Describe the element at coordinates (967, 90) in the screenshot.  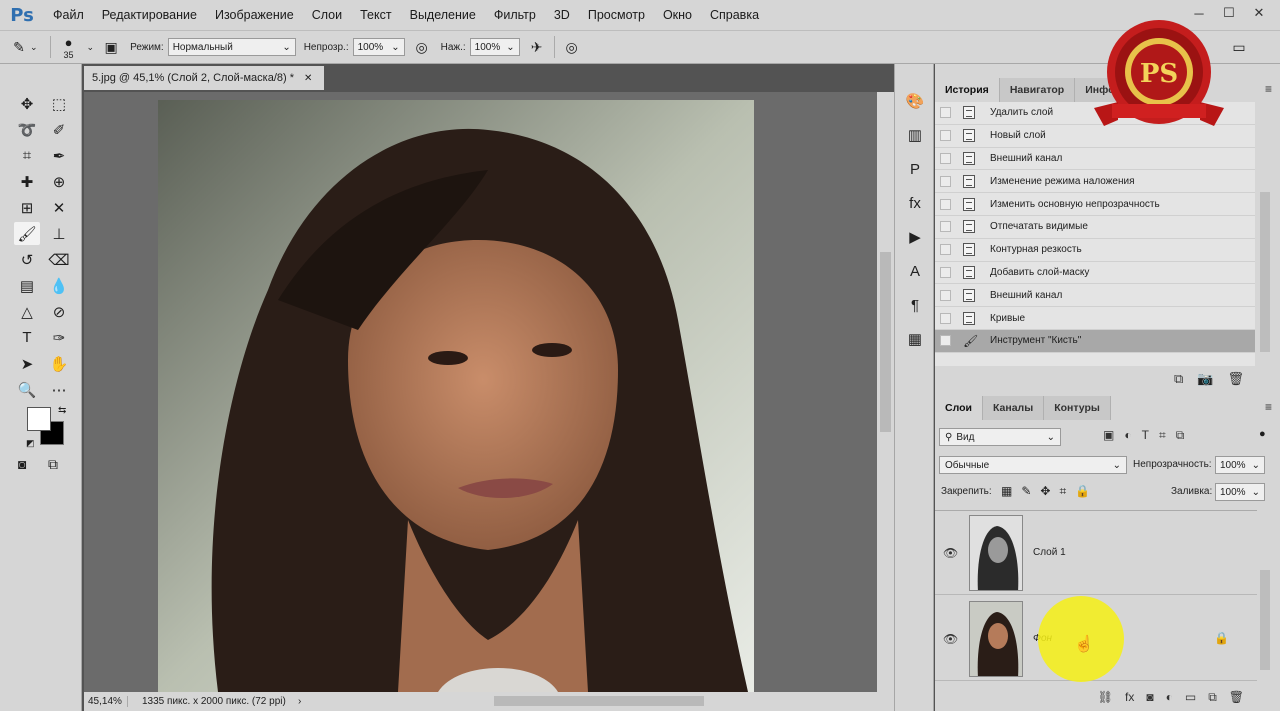
I see `tab-history: История` at that location.